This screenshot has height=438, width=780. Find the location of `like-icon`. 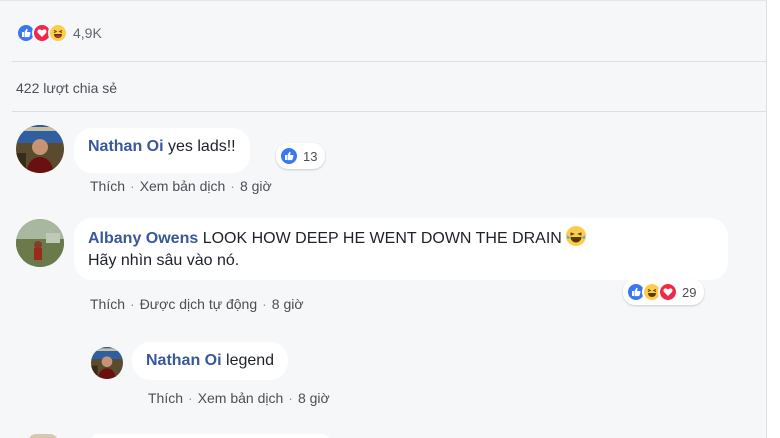

like-icon is located at coordinates (289, 156).